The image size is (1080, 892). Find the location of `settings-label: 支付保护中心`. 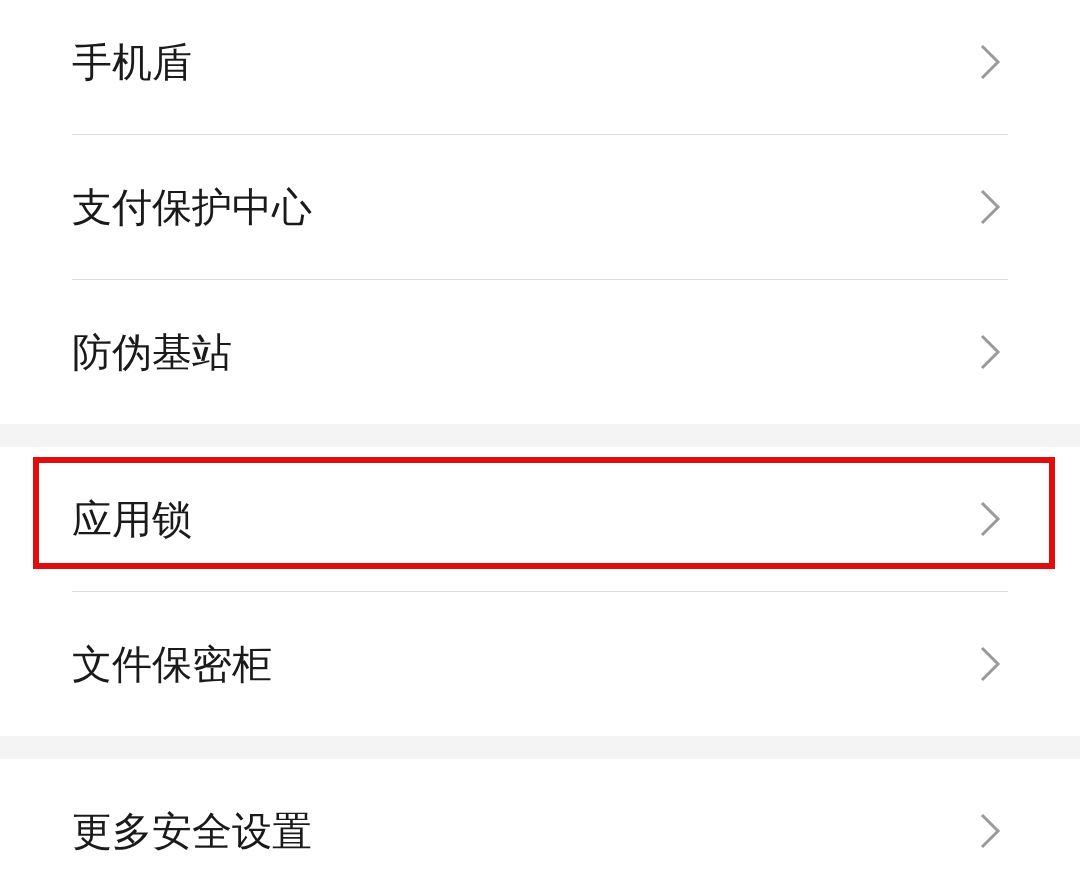

settings-label: 支付保护中心 is located at coordinates (192, 207).